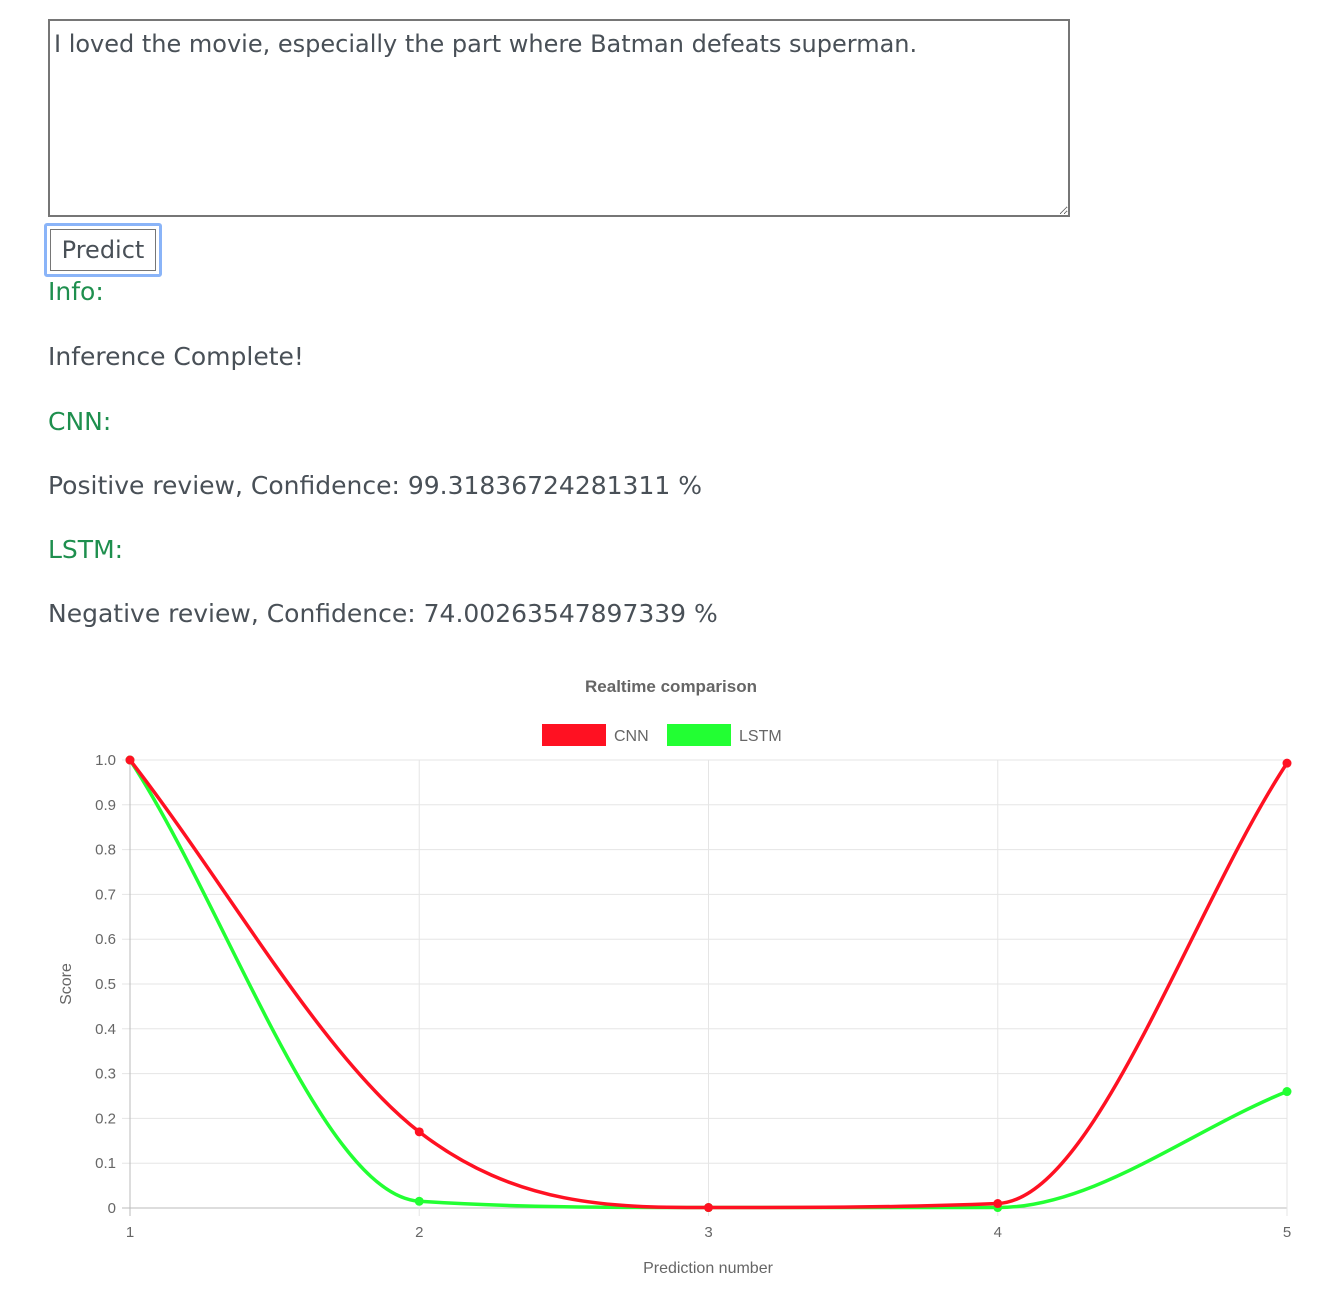 This screenshot has height=1300, width=1342. Describe the element at coordinates (105, 1029) in the screenshot. I see `y-tick-label: 0.4` at that location.